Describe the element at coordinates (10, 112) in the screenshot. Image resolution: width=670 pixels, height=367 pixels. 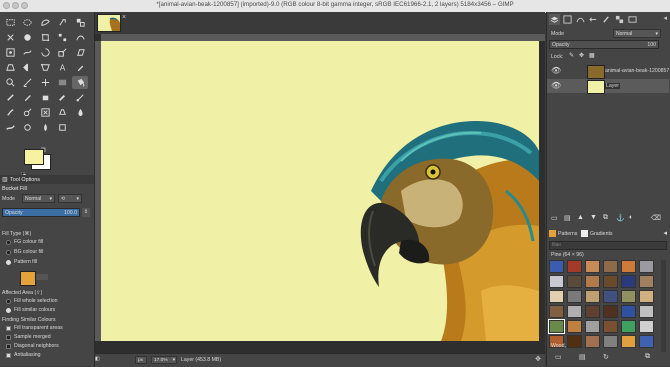
I see `mypaint-brush-icon` at that location.